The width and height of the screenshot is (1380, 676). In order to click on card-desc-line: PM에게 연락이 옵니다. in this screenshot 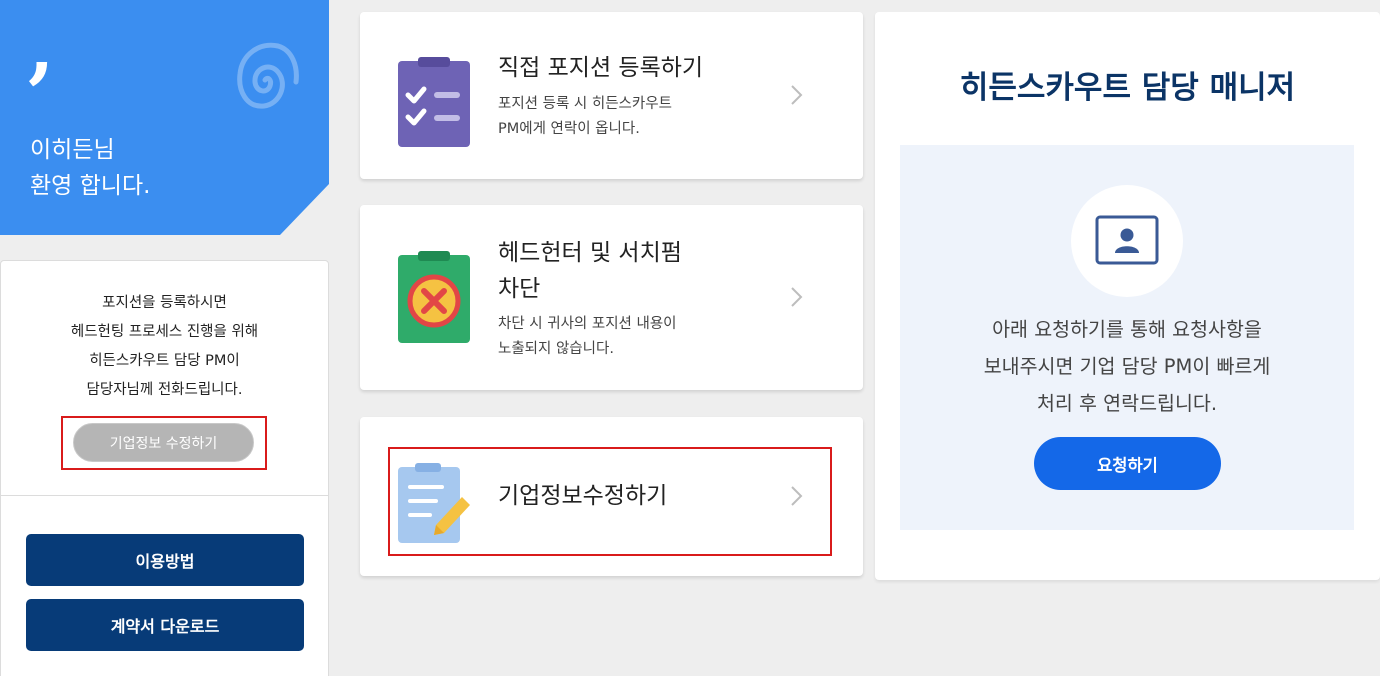, I will do `click(569, 129)`.